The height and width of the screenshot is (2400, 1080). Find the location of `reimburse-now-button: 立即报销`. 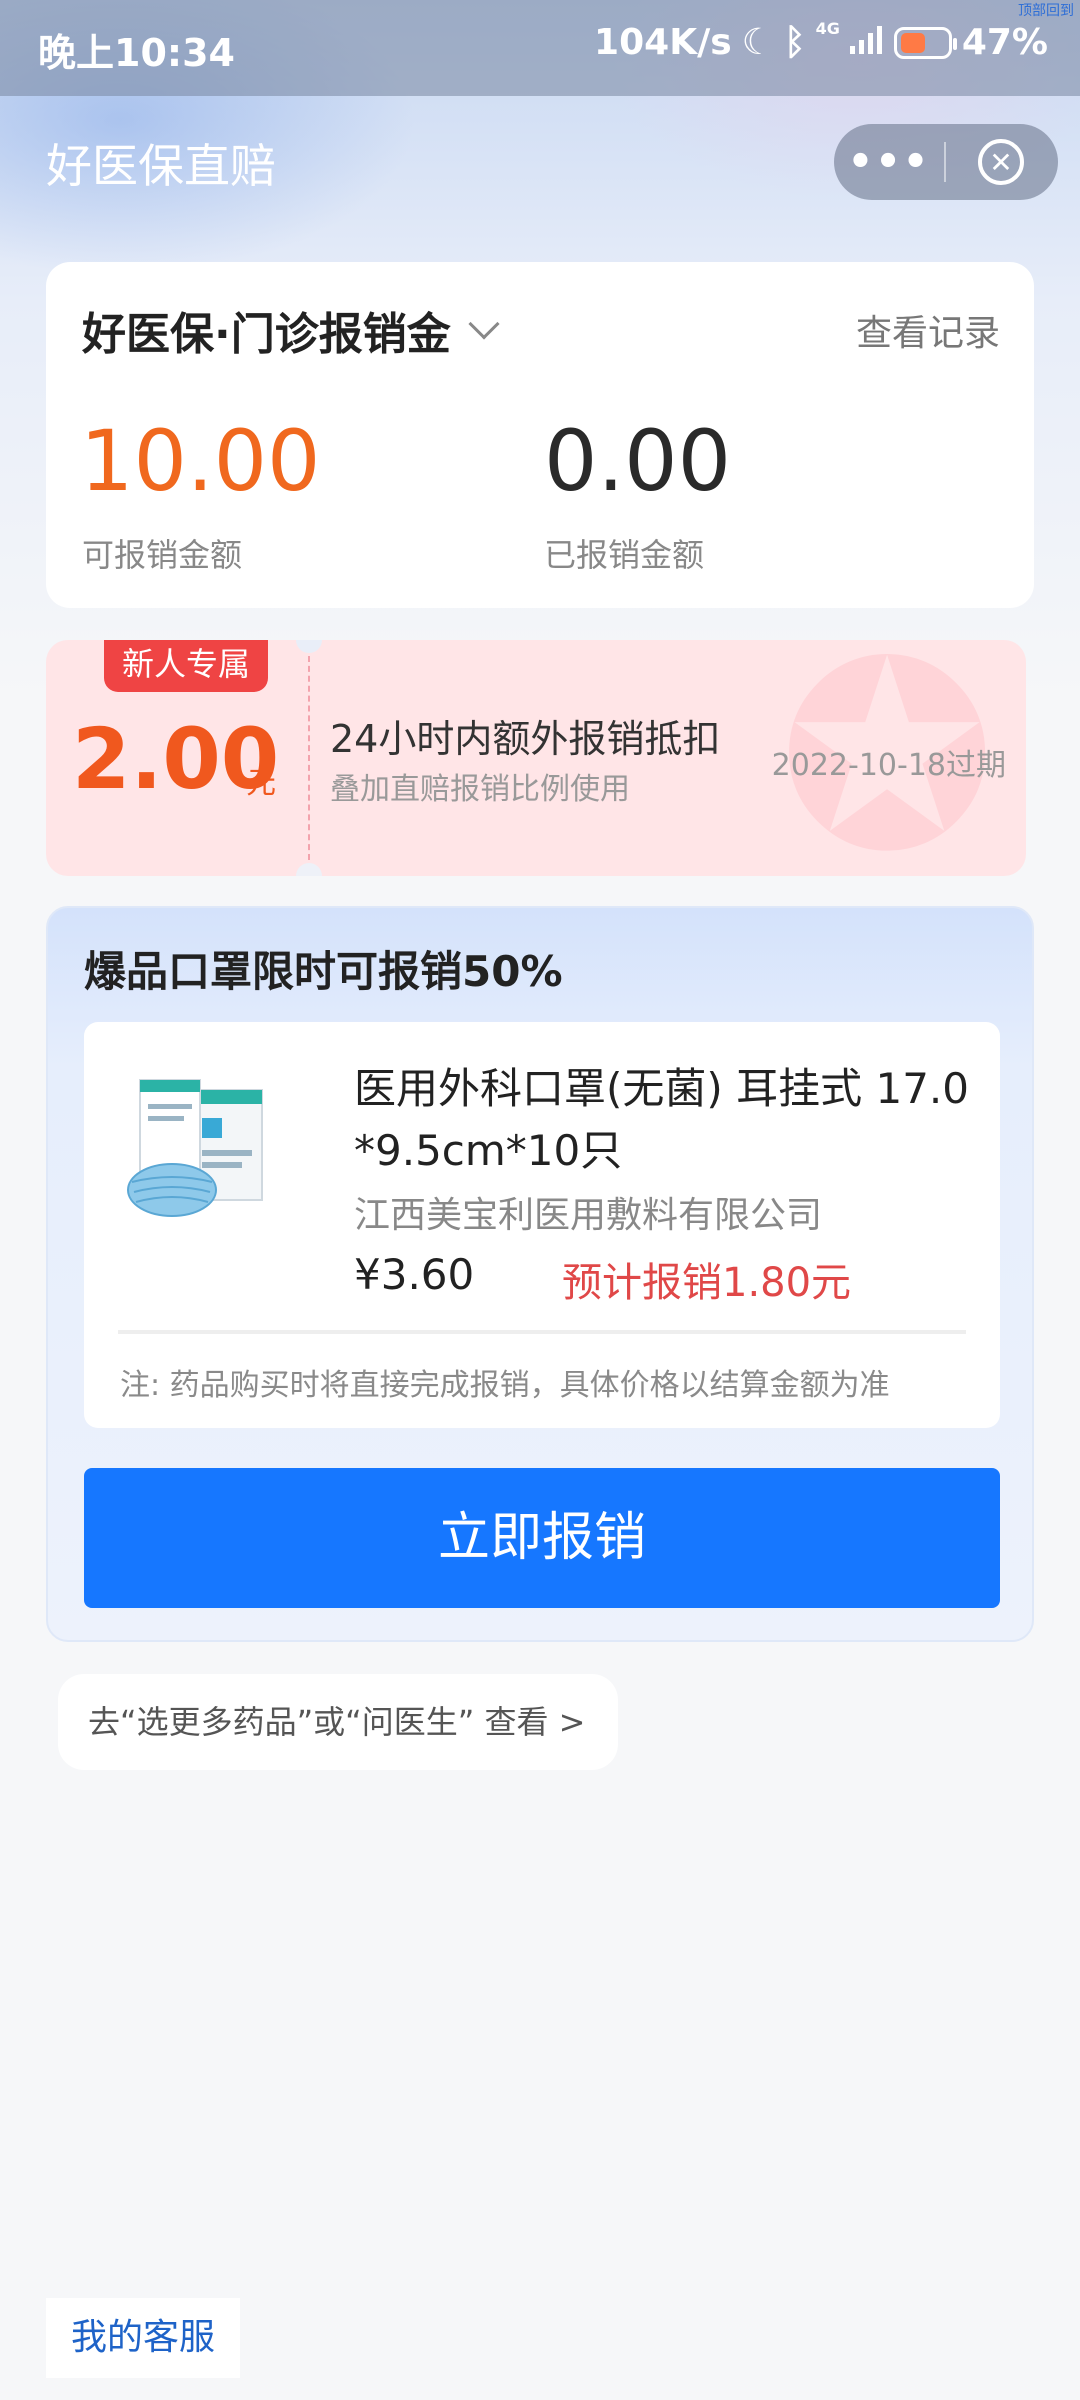

reimburse-now-button: 立即报销 is located at coordinates (542, 1538).